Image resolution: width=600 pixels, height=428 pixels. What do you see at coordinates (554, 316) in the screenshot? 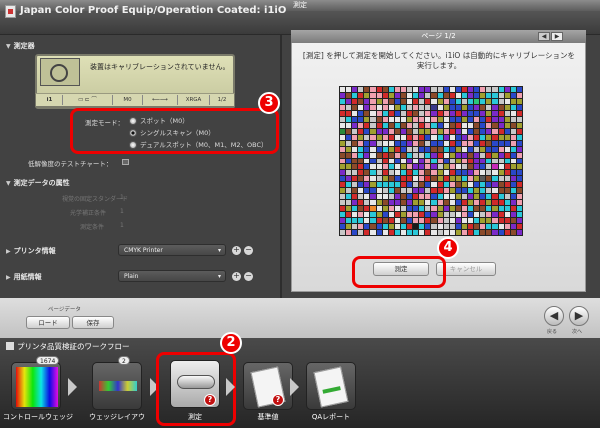
I see `back-nav-button: ◀` at bounding box center [554, 316].